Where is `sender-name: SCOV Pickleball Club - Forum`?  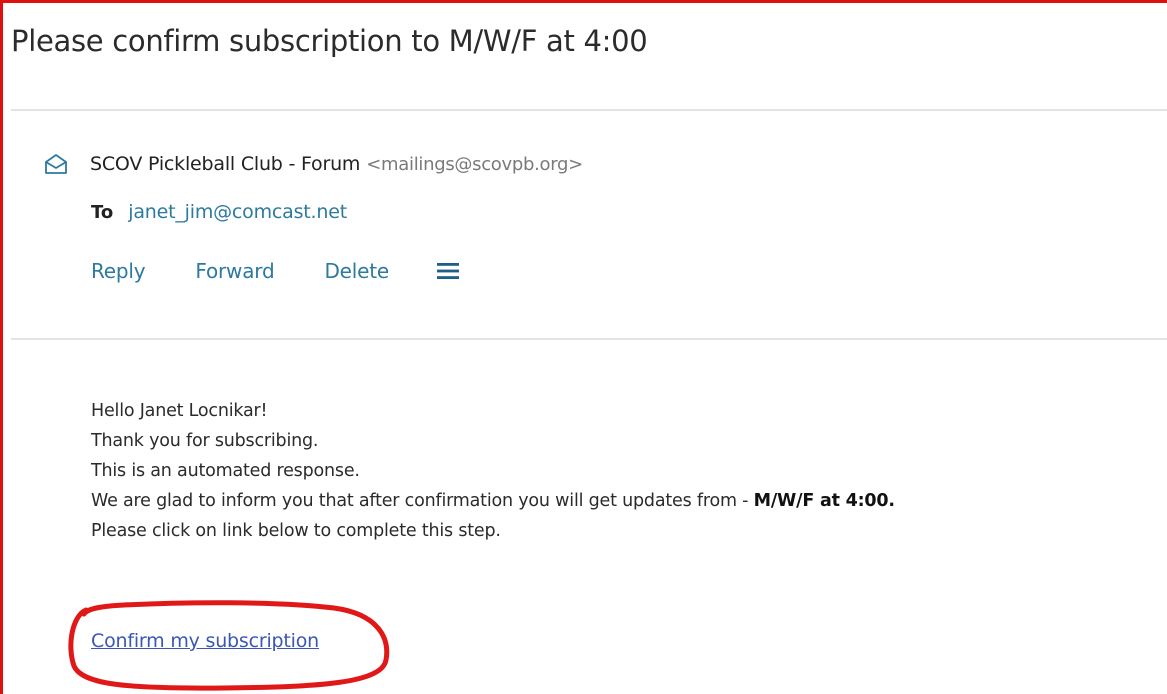
sender-name: SCOV Pickleball Club - Forum is located at coordinates (225, 164).